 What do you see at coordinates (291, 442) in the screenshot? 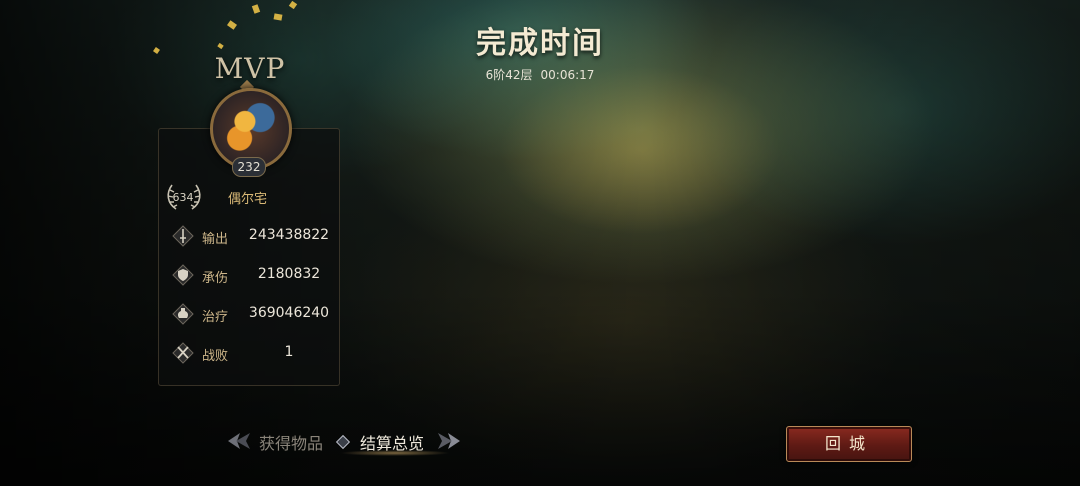
I see `tab-obtained-items: 获得物品` at bounding box center [291, 442].